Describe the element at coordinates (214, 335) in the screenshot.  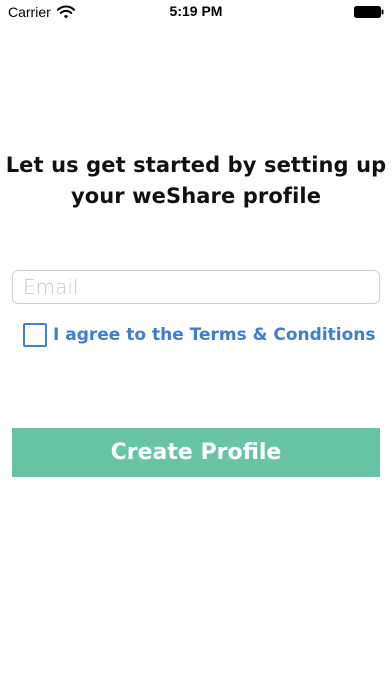
I see `terms-label: I agree to the Terms & Conditions` at that location.